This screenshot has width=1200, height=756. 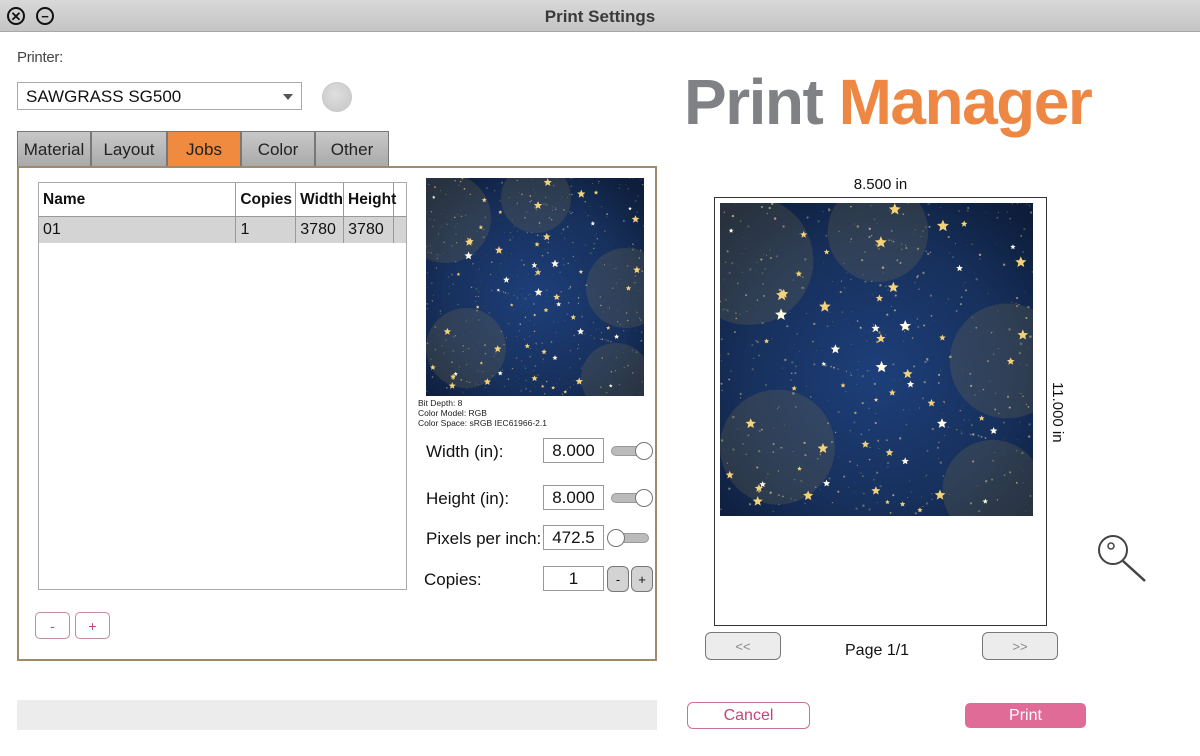 What do you see at coordinates (104, 96) in the screenshot?
I see `printer-select-value: SAWGRASS SG500` at bounding box center [104, 96].